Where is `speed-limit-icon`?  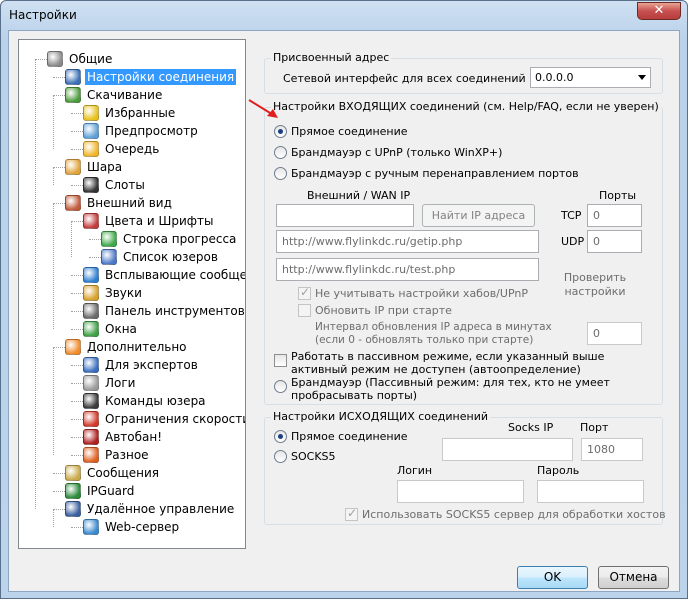 speed-limit-icon is located at coordinates (91, 419).